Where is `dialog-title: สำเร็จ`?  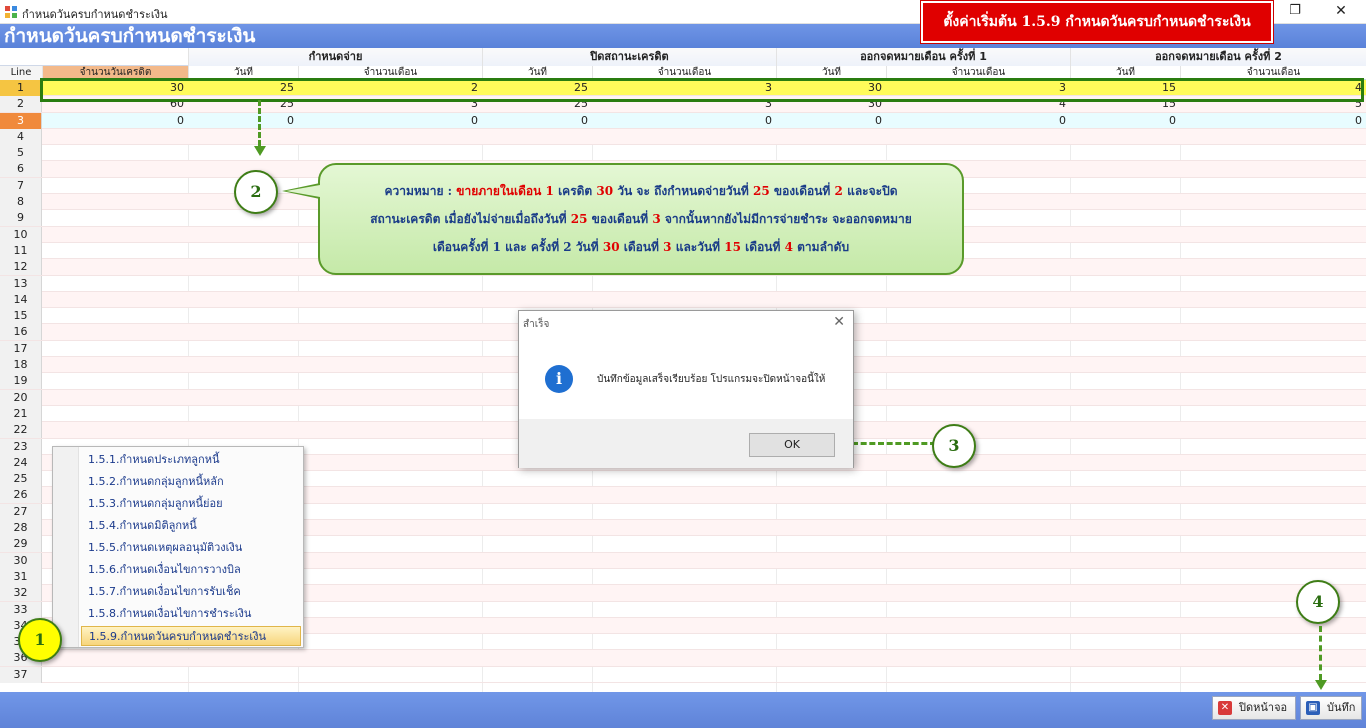
dialog-title: สำเร็จ is located at coordinates (536, 324).